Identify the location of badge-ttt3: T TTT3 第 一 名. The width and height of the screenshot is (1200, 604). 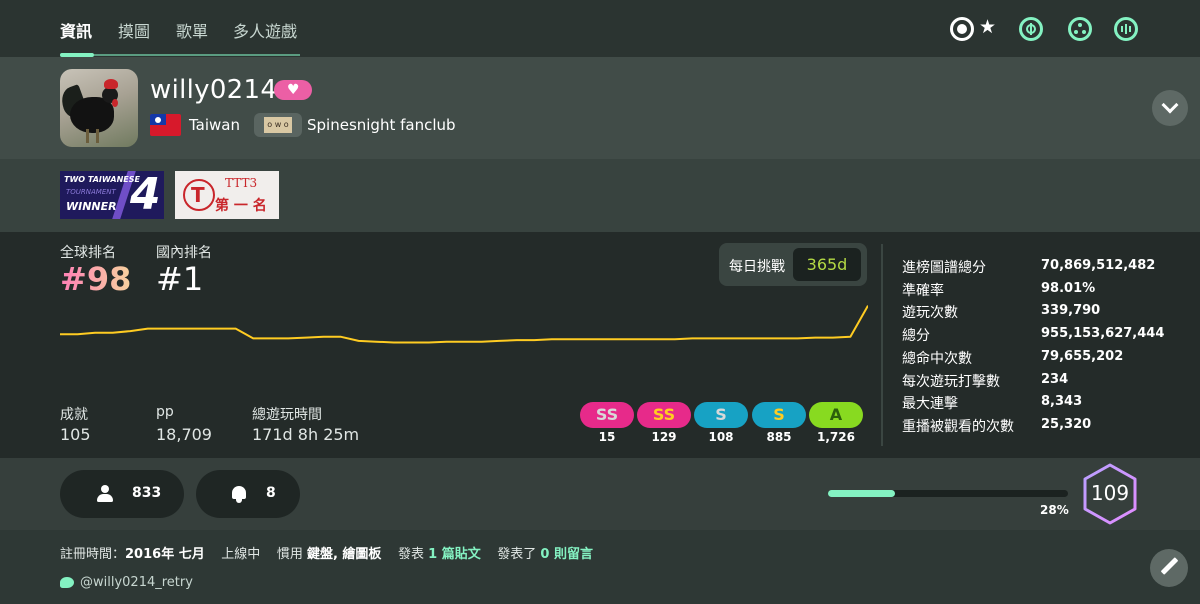
(227, 195).